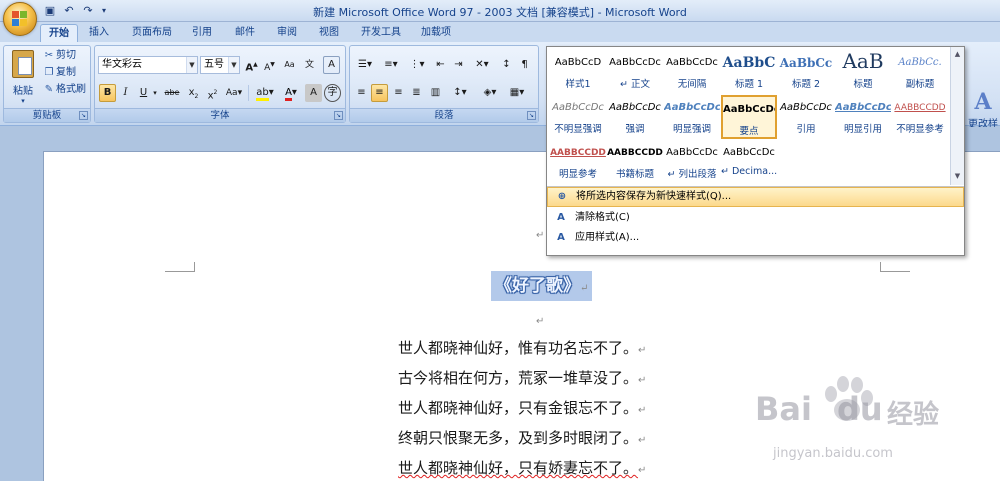 The height and width of the screenshot is (481, 1000). What do you see at coordinates (542, 286) in the screenshot?
I see `document-title: 《好了歌》↵` at bounding box center [542, 286].